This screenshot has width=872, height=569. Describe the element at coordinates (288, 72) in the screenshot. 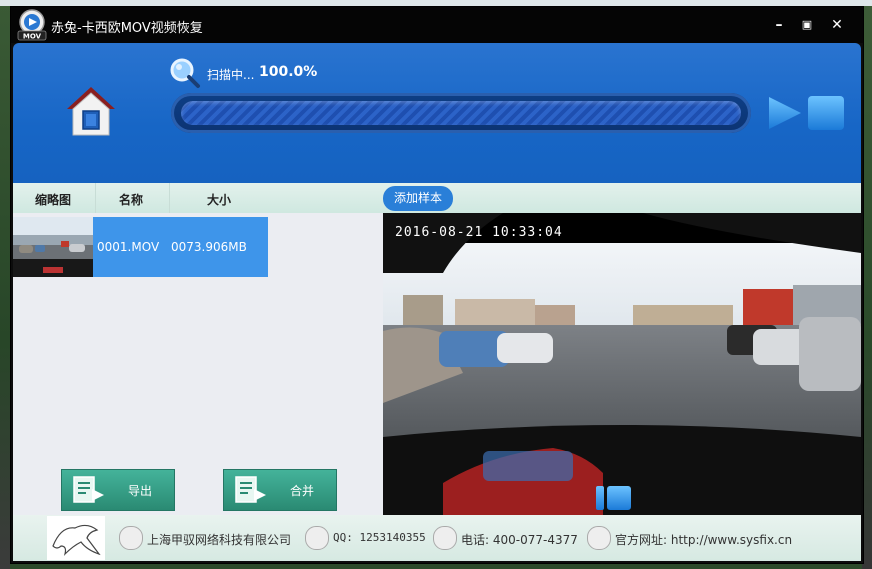

I see `scan-percent: 100.0%` at that location.